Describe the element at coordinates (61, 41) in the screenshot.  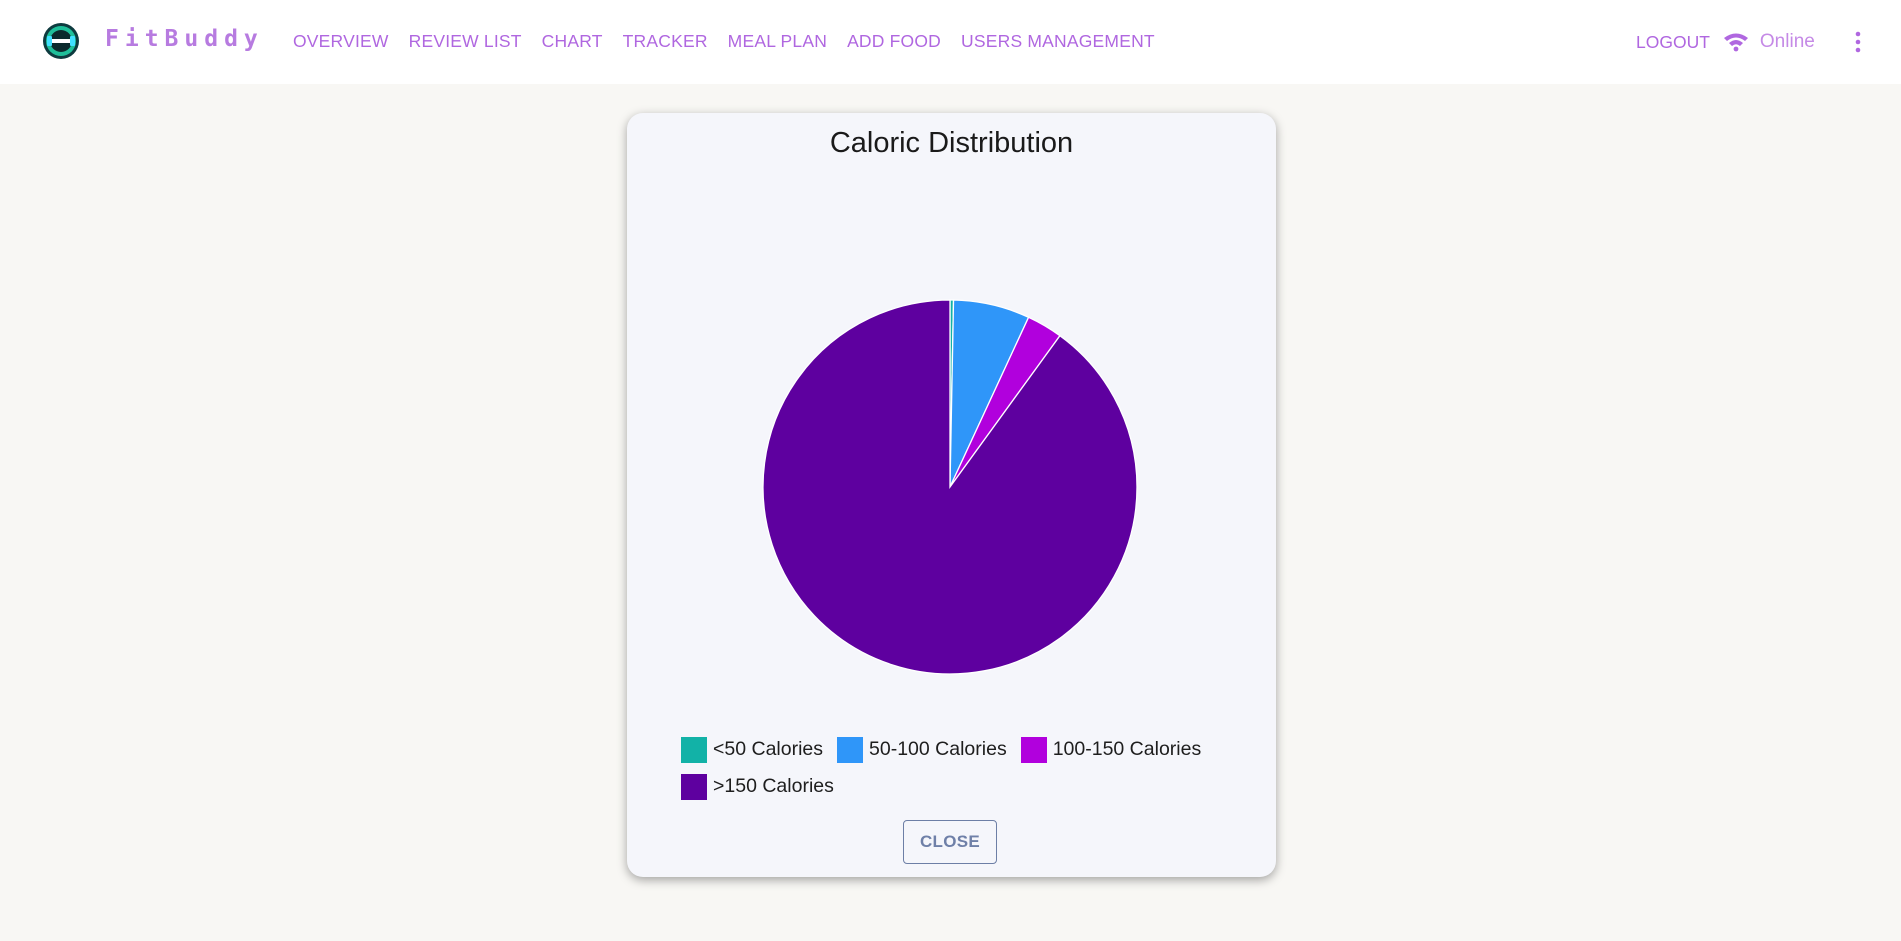
I see `dumbbell-logo-icon` at that location.